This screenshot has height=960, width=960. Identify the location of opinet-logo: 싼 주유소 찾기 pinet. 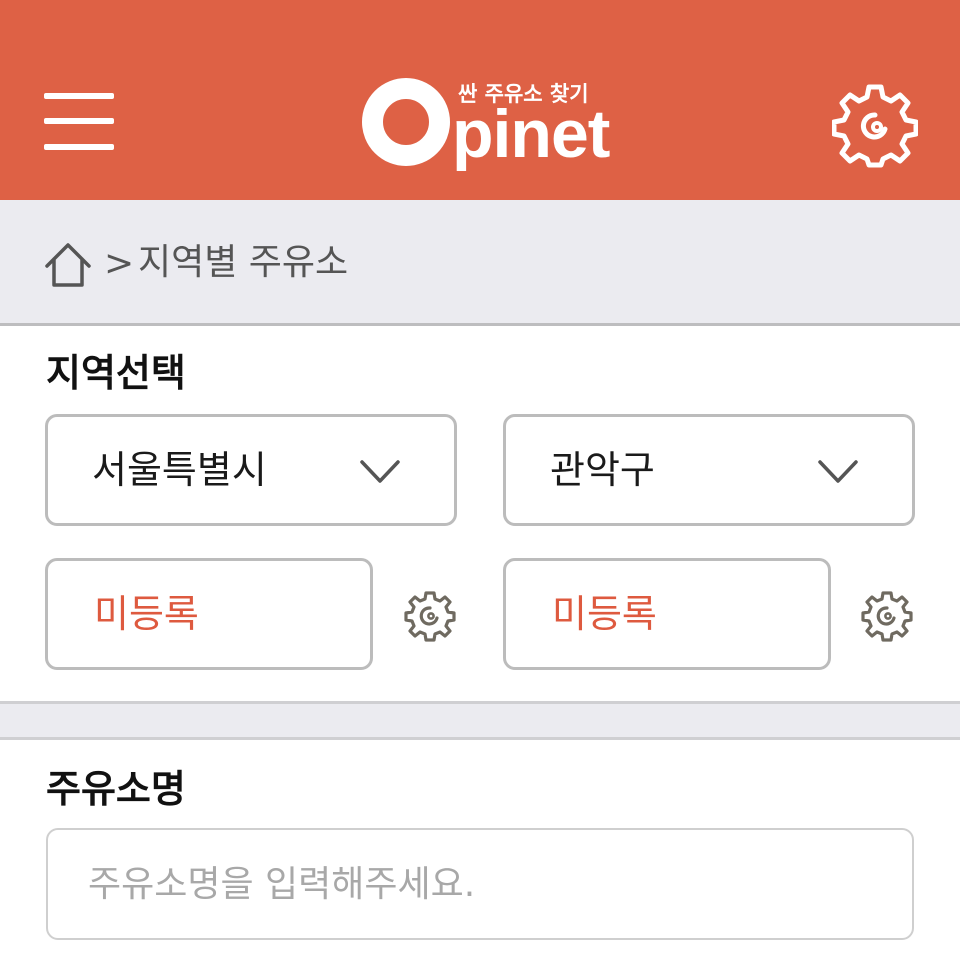
(485, 127).